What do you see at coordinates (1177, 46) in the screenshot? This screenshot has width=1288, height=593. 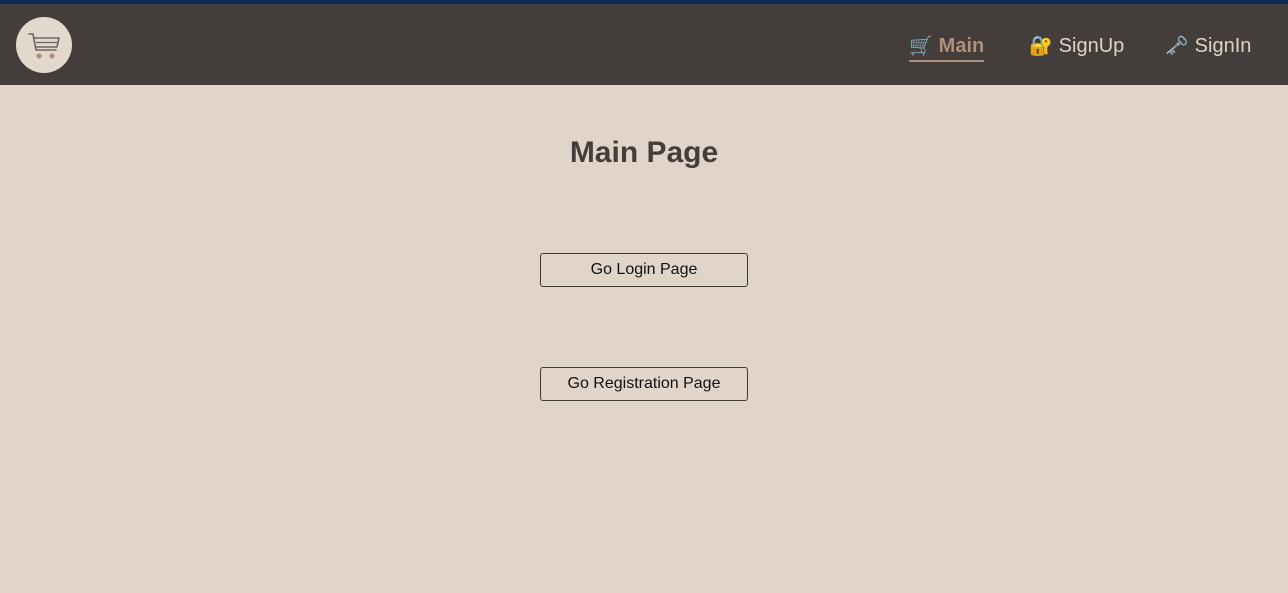 I see `key-icon: 🗝️` at bounding box center [1177, 46].